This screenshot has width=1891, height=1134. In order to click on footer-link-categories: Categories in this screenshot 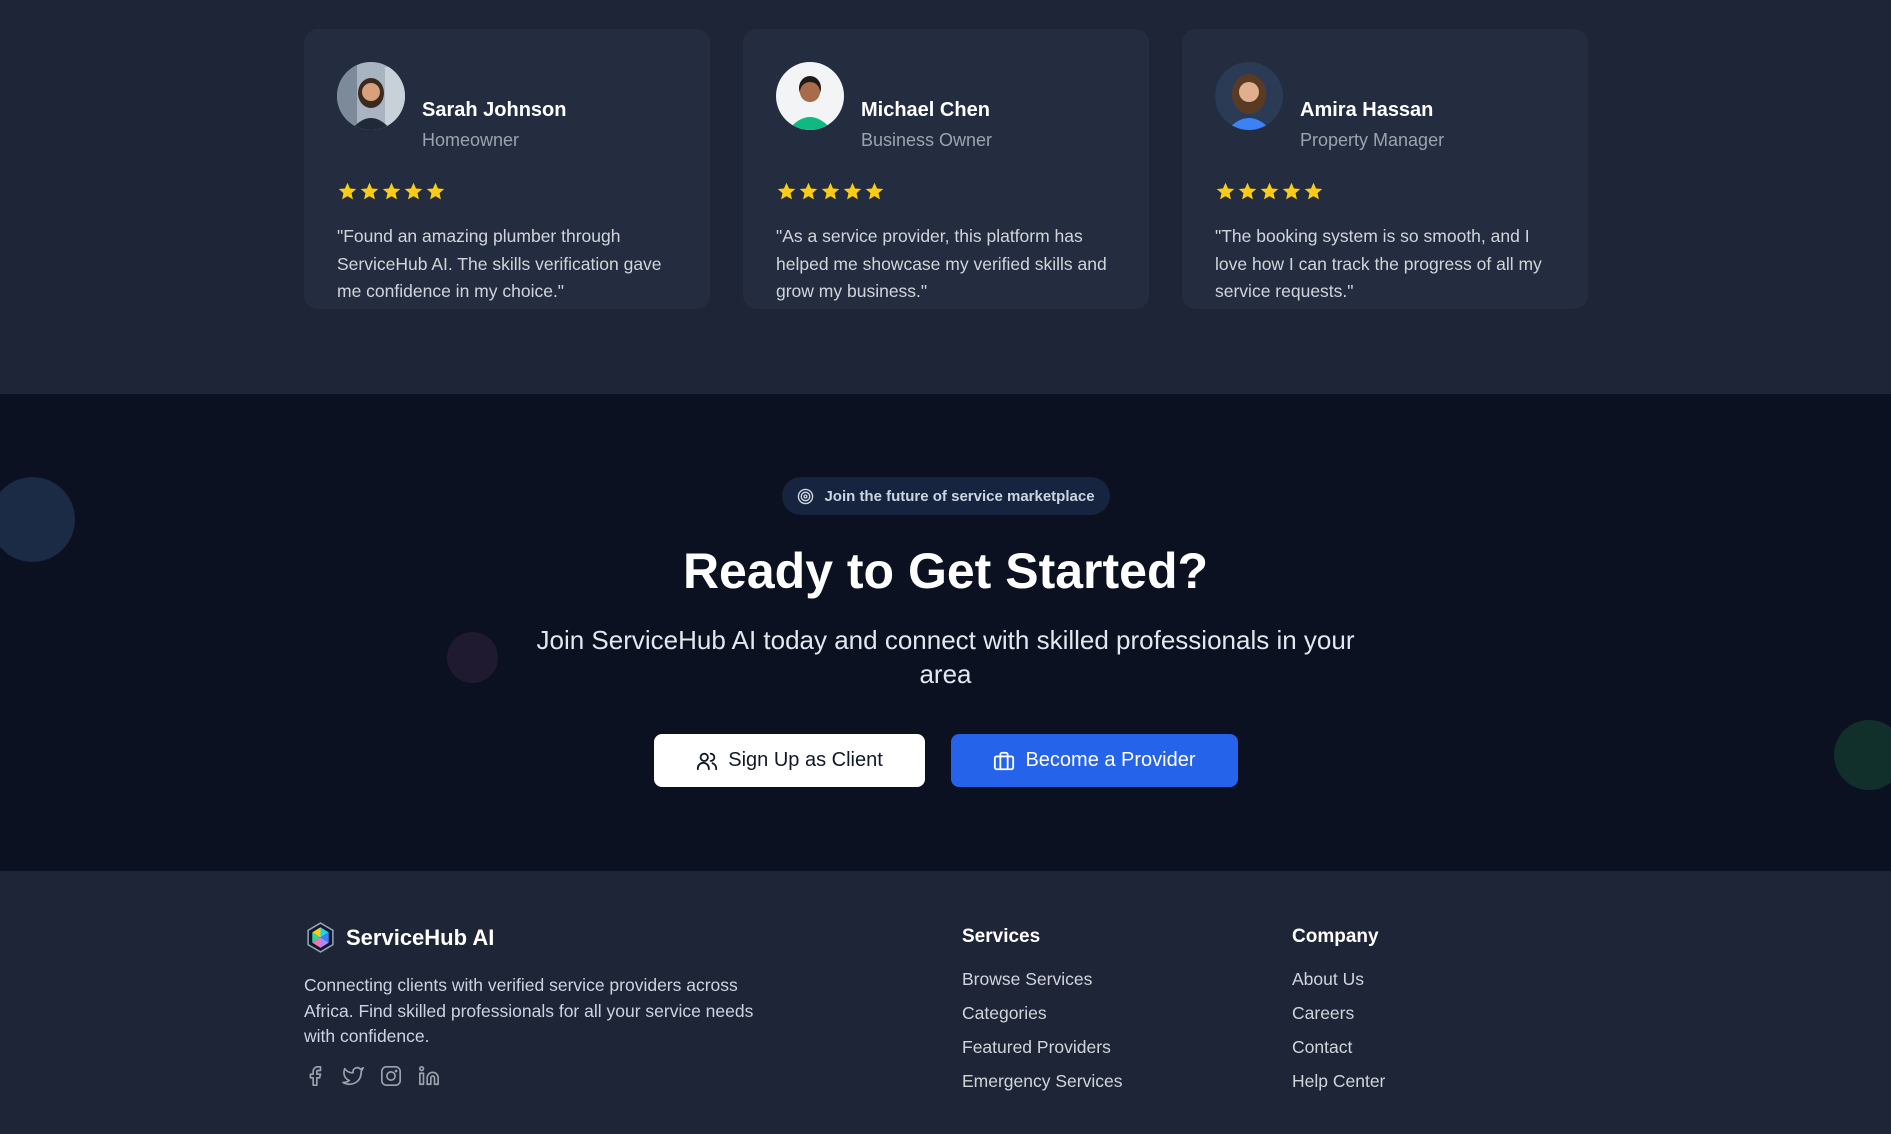, I will do `click(1042, 1013)`.